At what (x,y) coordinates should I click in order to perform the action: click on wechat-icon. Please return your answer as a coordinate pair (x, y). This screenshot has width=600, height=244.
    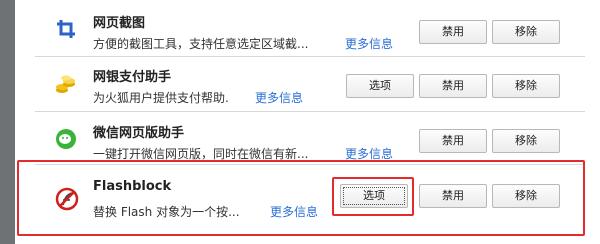
    Looking at the image, I should click on (66, 139).